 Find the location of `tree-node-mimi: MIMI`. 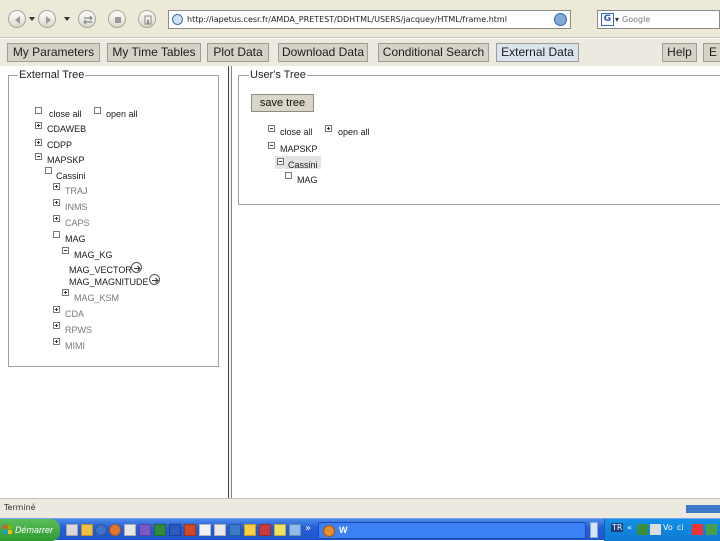

tree-node-mimi: MIMI is located at coordinates (75, 346).